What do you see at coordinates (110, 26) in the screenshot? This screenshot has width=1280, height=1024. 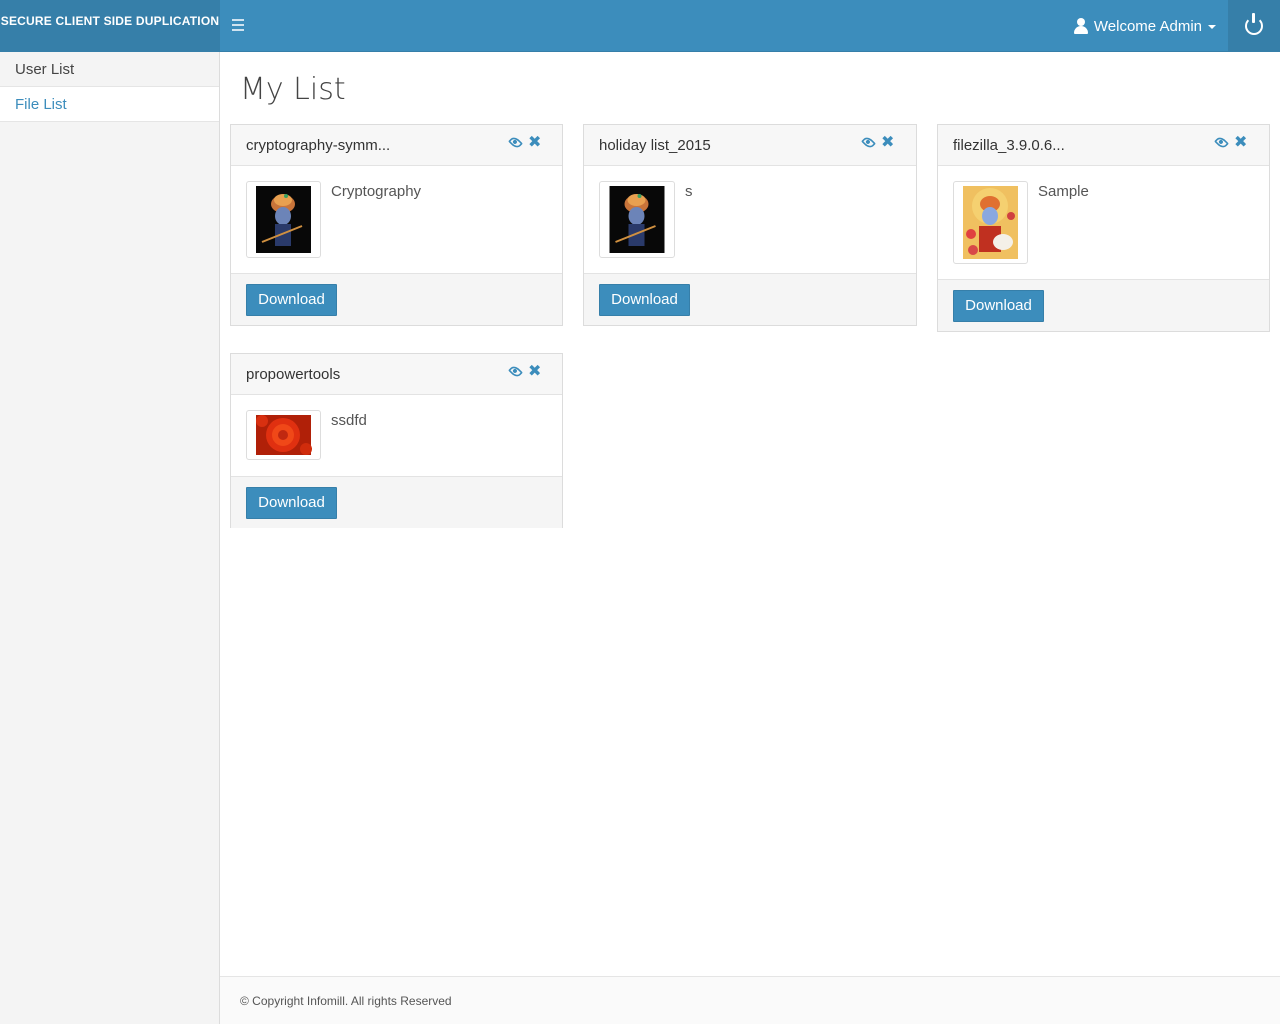 I see `brand-logo: SECURE CLIENT SIDE DUPLICATION` at bounding box center [110, 26].